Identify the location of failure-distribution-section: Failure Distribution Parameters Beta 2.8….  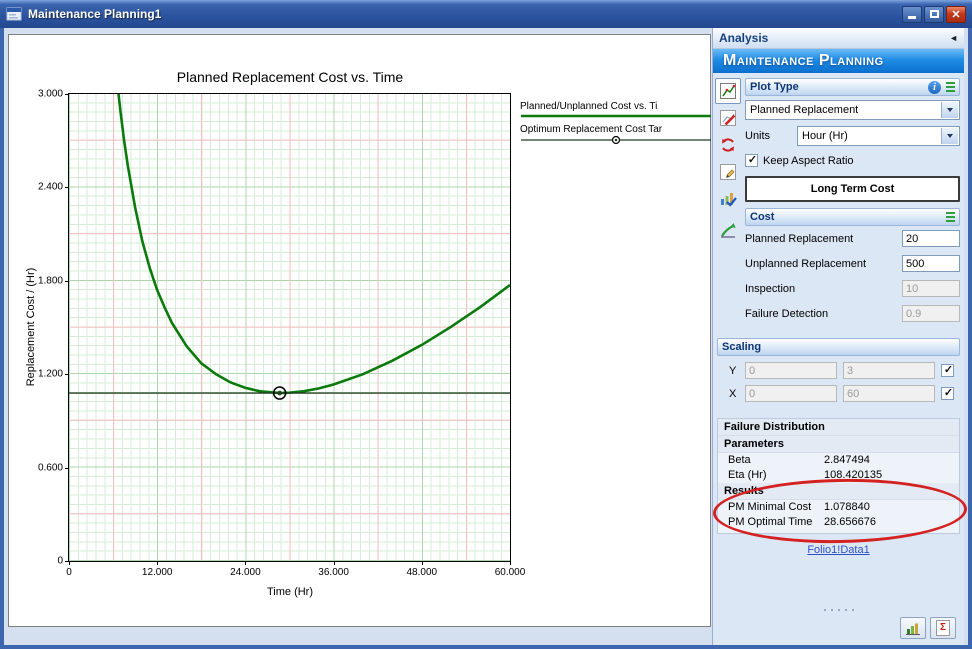
(840, 482).